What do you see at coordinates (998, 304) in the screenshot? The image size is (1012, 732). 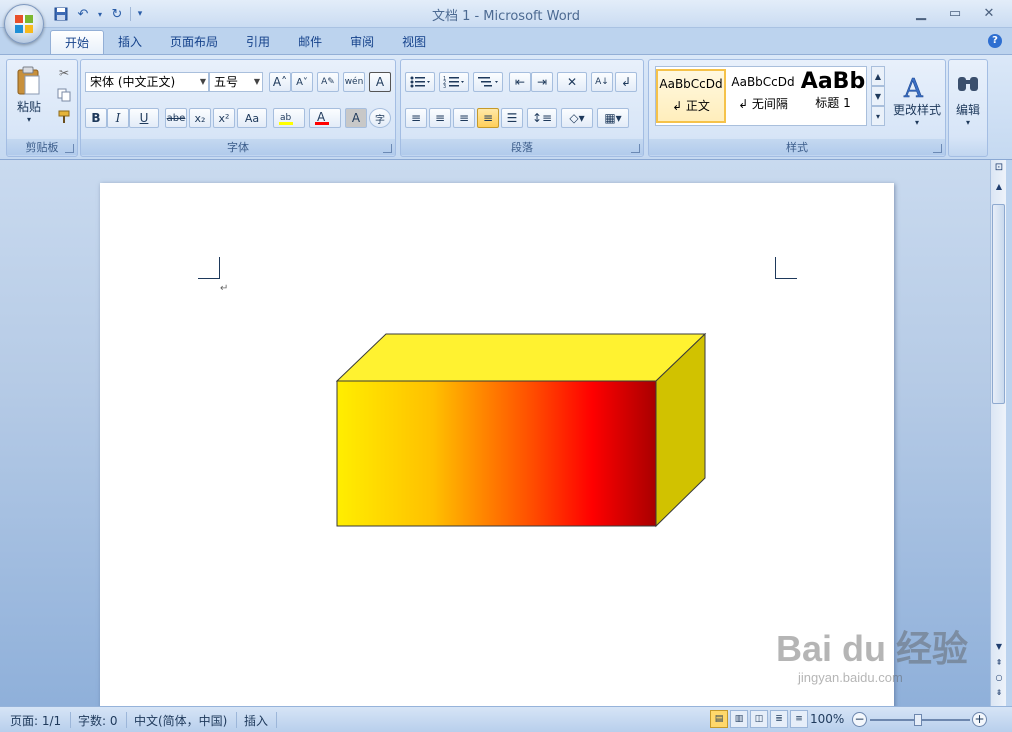 I see `scroll-thumb` at bounding box center [998, 304].